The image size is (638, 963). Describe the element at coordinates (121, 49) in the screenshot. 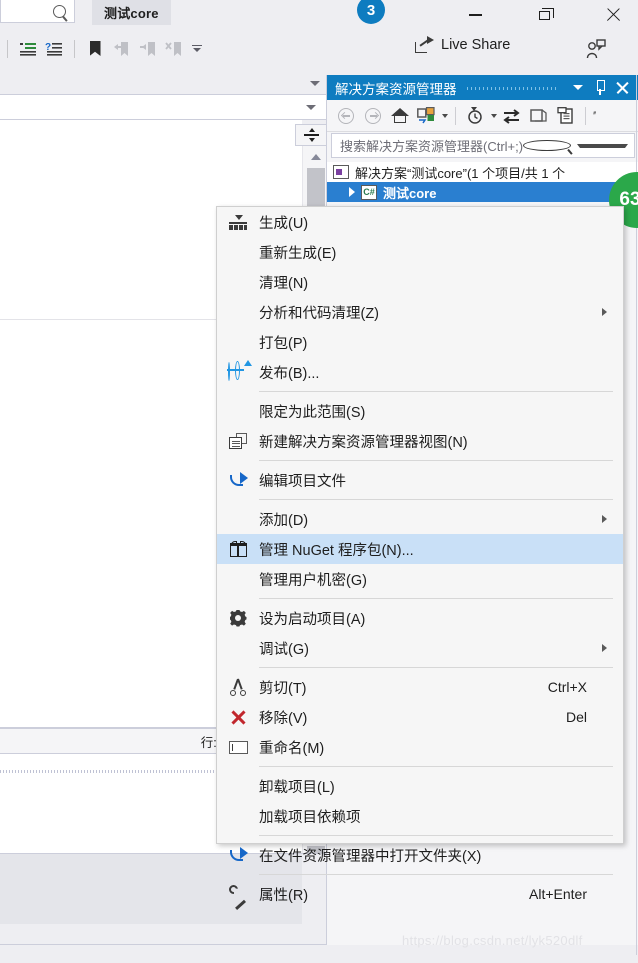

I see `previous-bookmark-icon` at that location.